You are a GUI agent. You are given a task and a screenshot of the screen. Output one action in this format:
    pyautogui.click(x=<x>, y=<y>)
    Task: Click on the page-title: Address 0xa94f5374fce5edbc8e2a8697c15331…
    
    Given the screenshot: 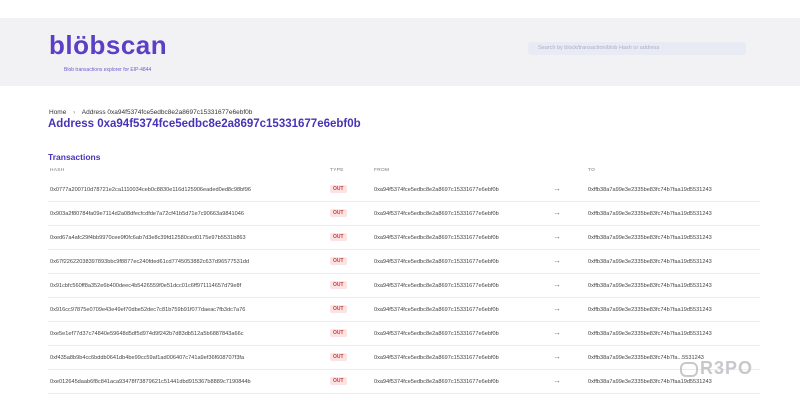 What is the action you would take?
    pyautogui.click(x=204, y=124)
    